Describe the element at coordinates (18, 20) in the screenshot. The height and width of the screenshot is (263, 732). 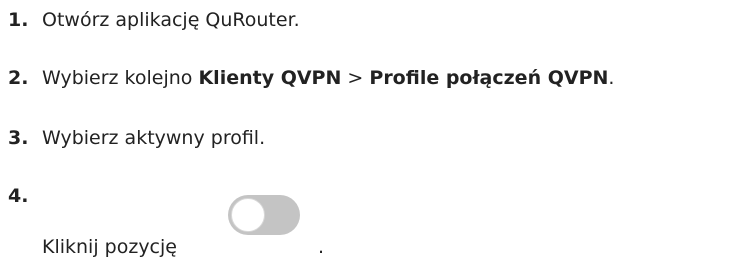
I see `step-number: 1.` at that location.